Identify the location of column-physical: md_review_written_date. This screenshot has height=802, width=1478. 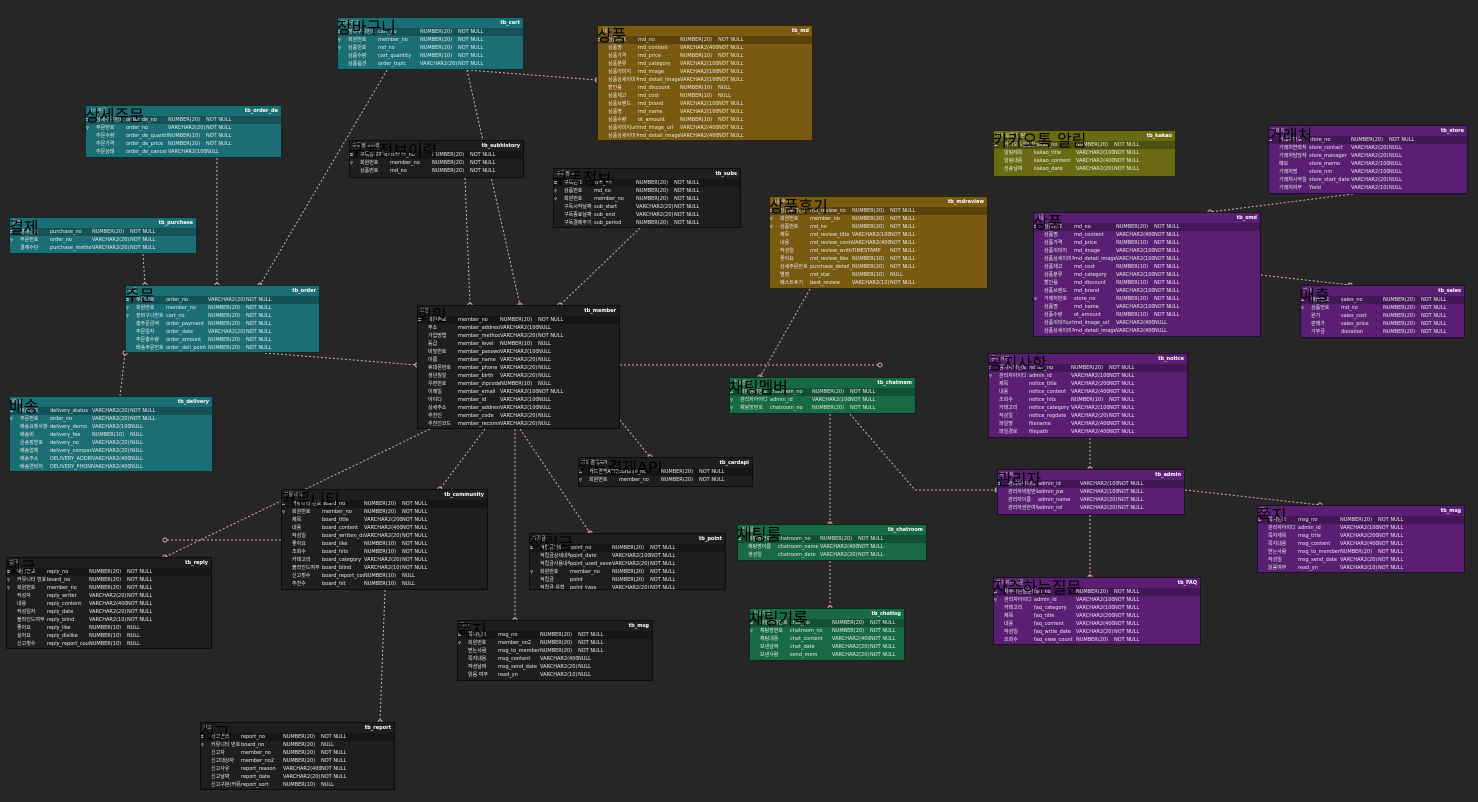
(831, 251).